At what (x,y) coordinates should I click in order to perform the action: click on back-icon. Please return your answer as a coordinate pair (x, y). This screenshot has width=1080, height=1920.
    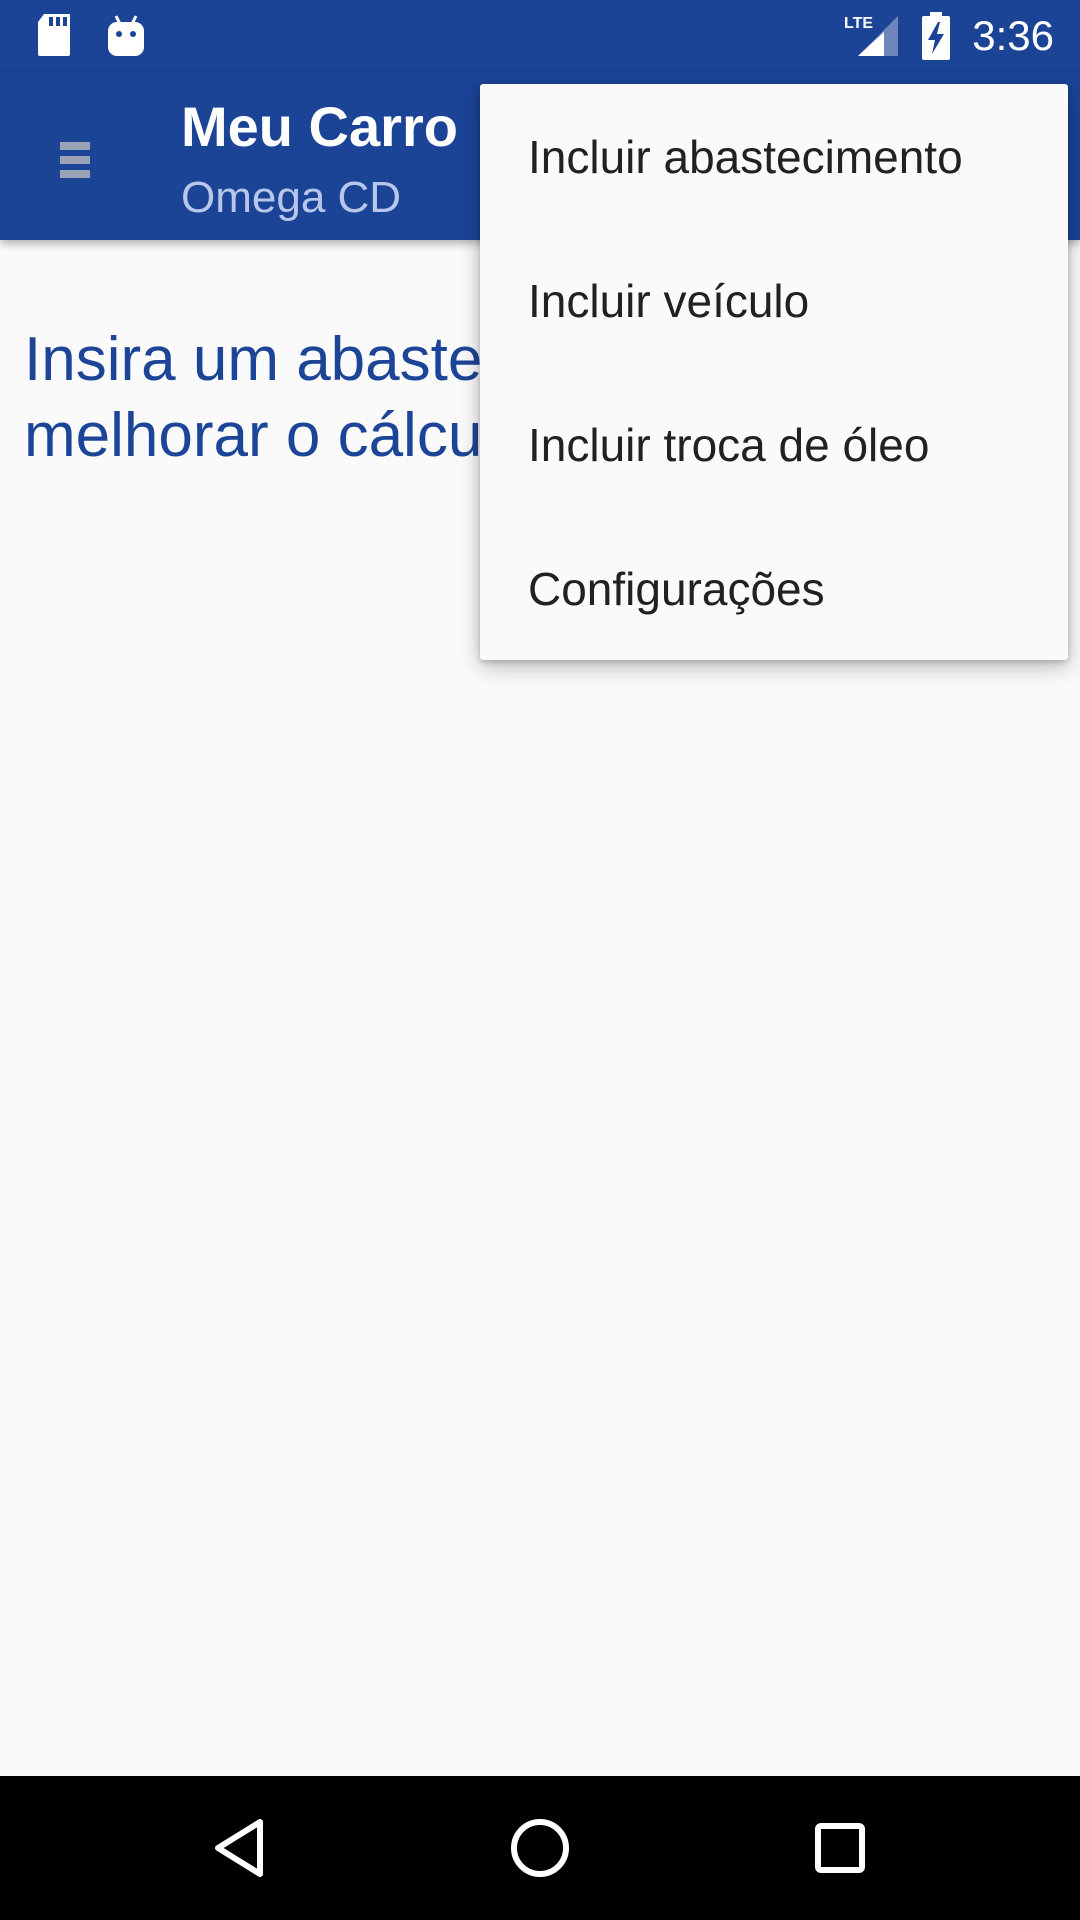
    Looking at the image, I should click on (240, 1848).